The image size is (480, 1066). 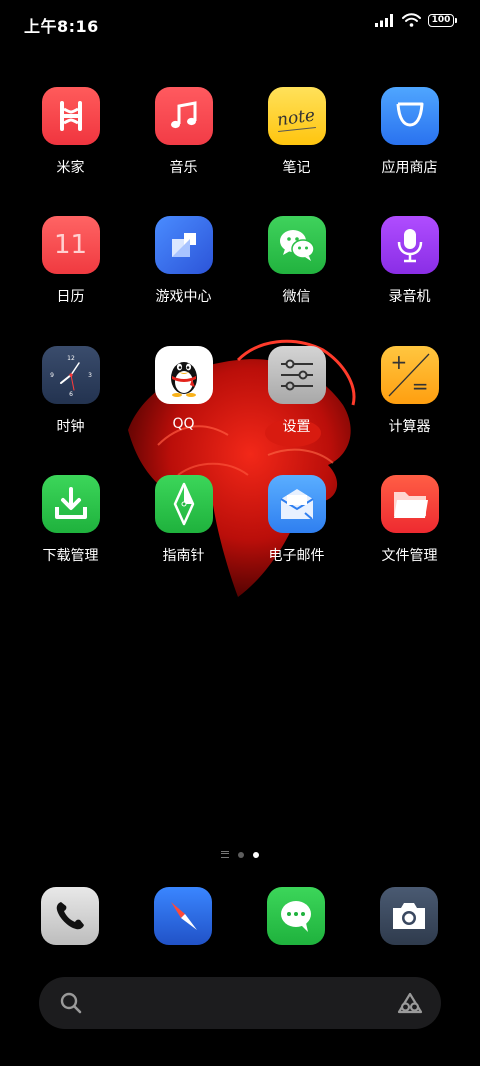 I want to click on calculator-icon: + =, so click(x=409, y=375).